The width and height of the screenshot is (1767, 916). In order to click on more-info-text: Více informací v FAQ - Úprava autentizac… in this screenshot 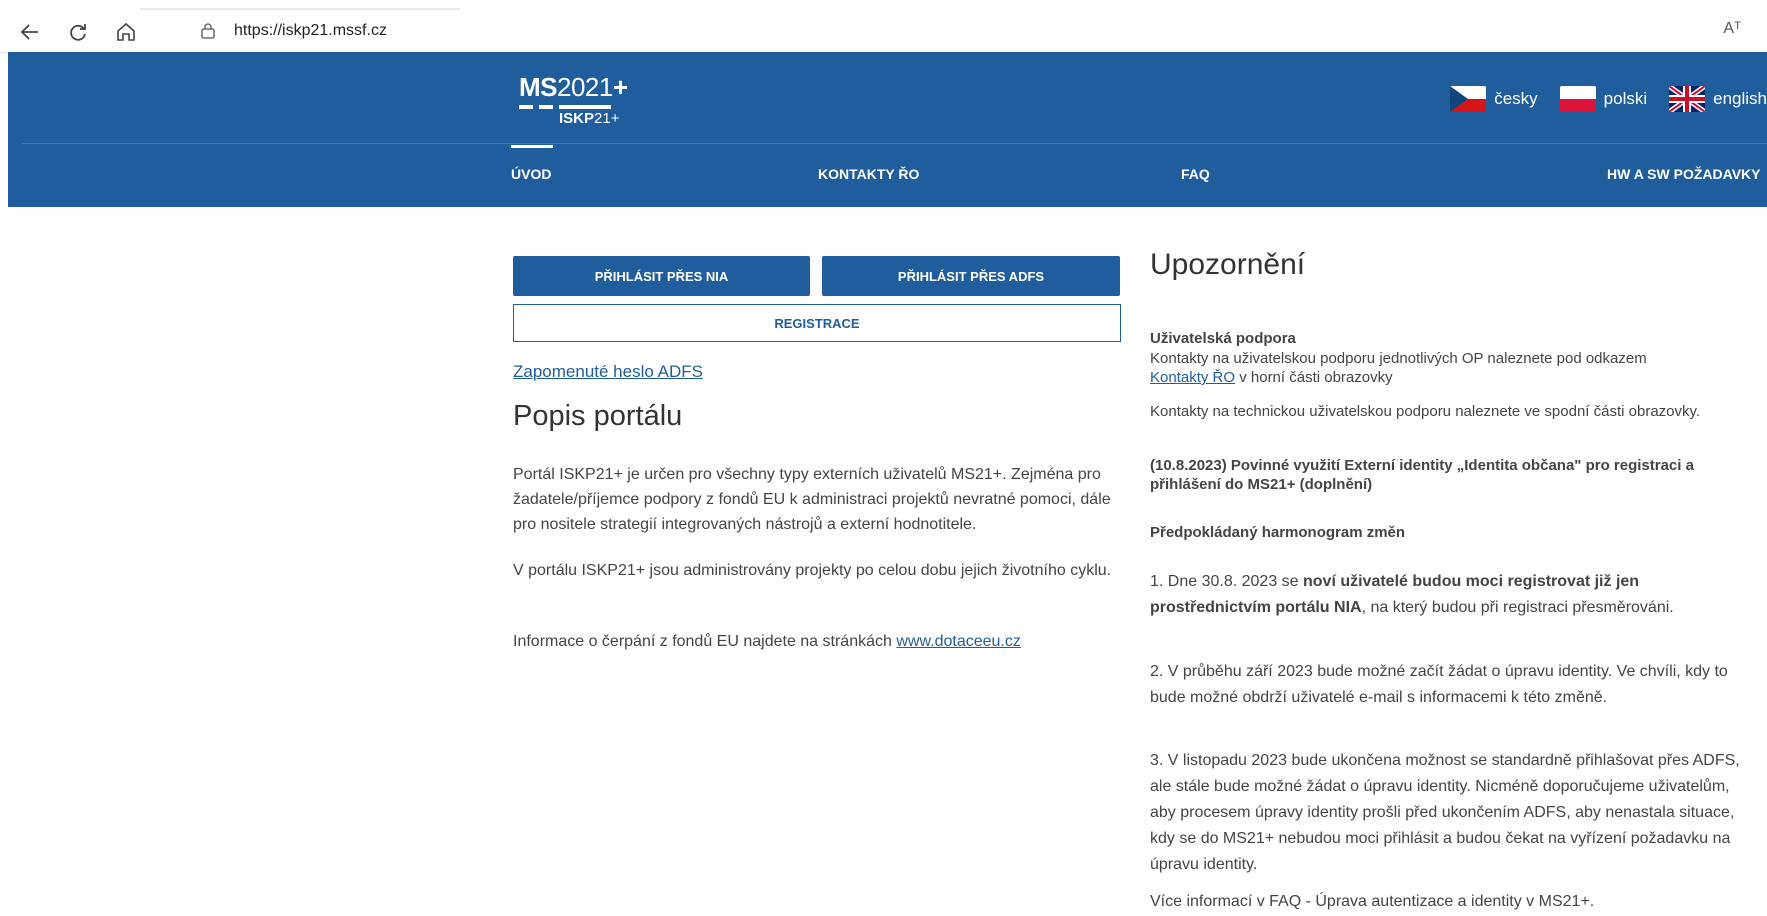, I will do `click(1372, 901)`.